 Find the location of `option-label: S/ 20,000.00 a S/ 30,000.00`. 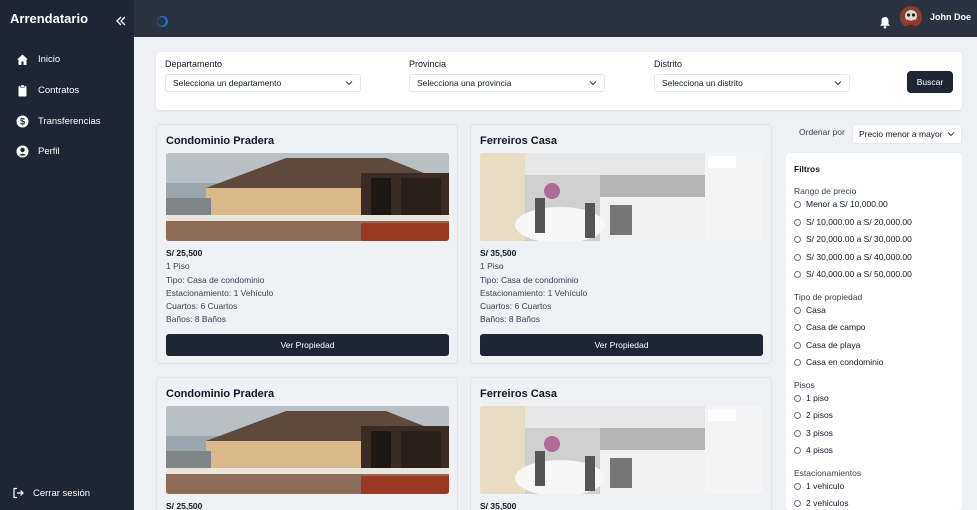

option-label: S/ 20,000.00 a S/ 30,000.00 is located at coordinates (859, 239).